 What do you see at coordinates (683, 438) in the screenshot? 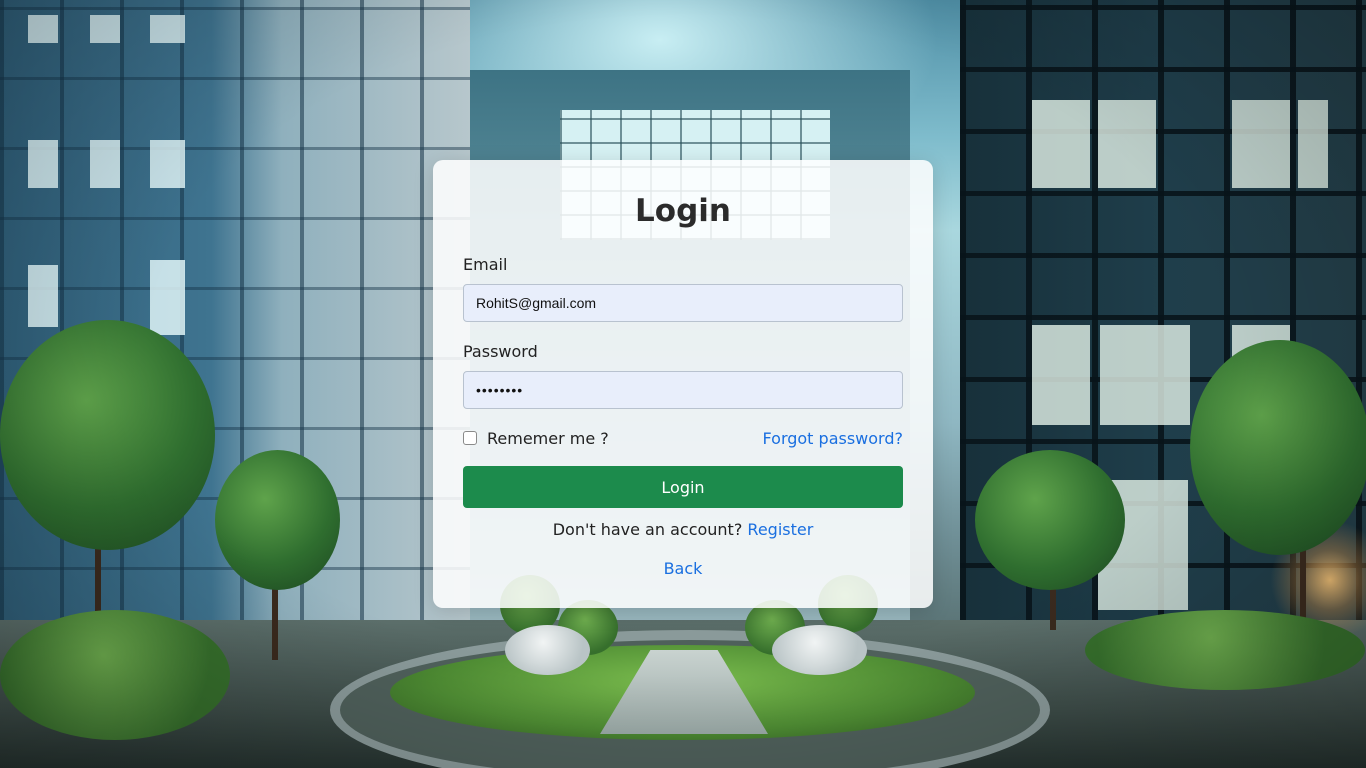
I see `remember-forgot-row: Rememer me ? Forgot password?` at bounding box center [683, 438].